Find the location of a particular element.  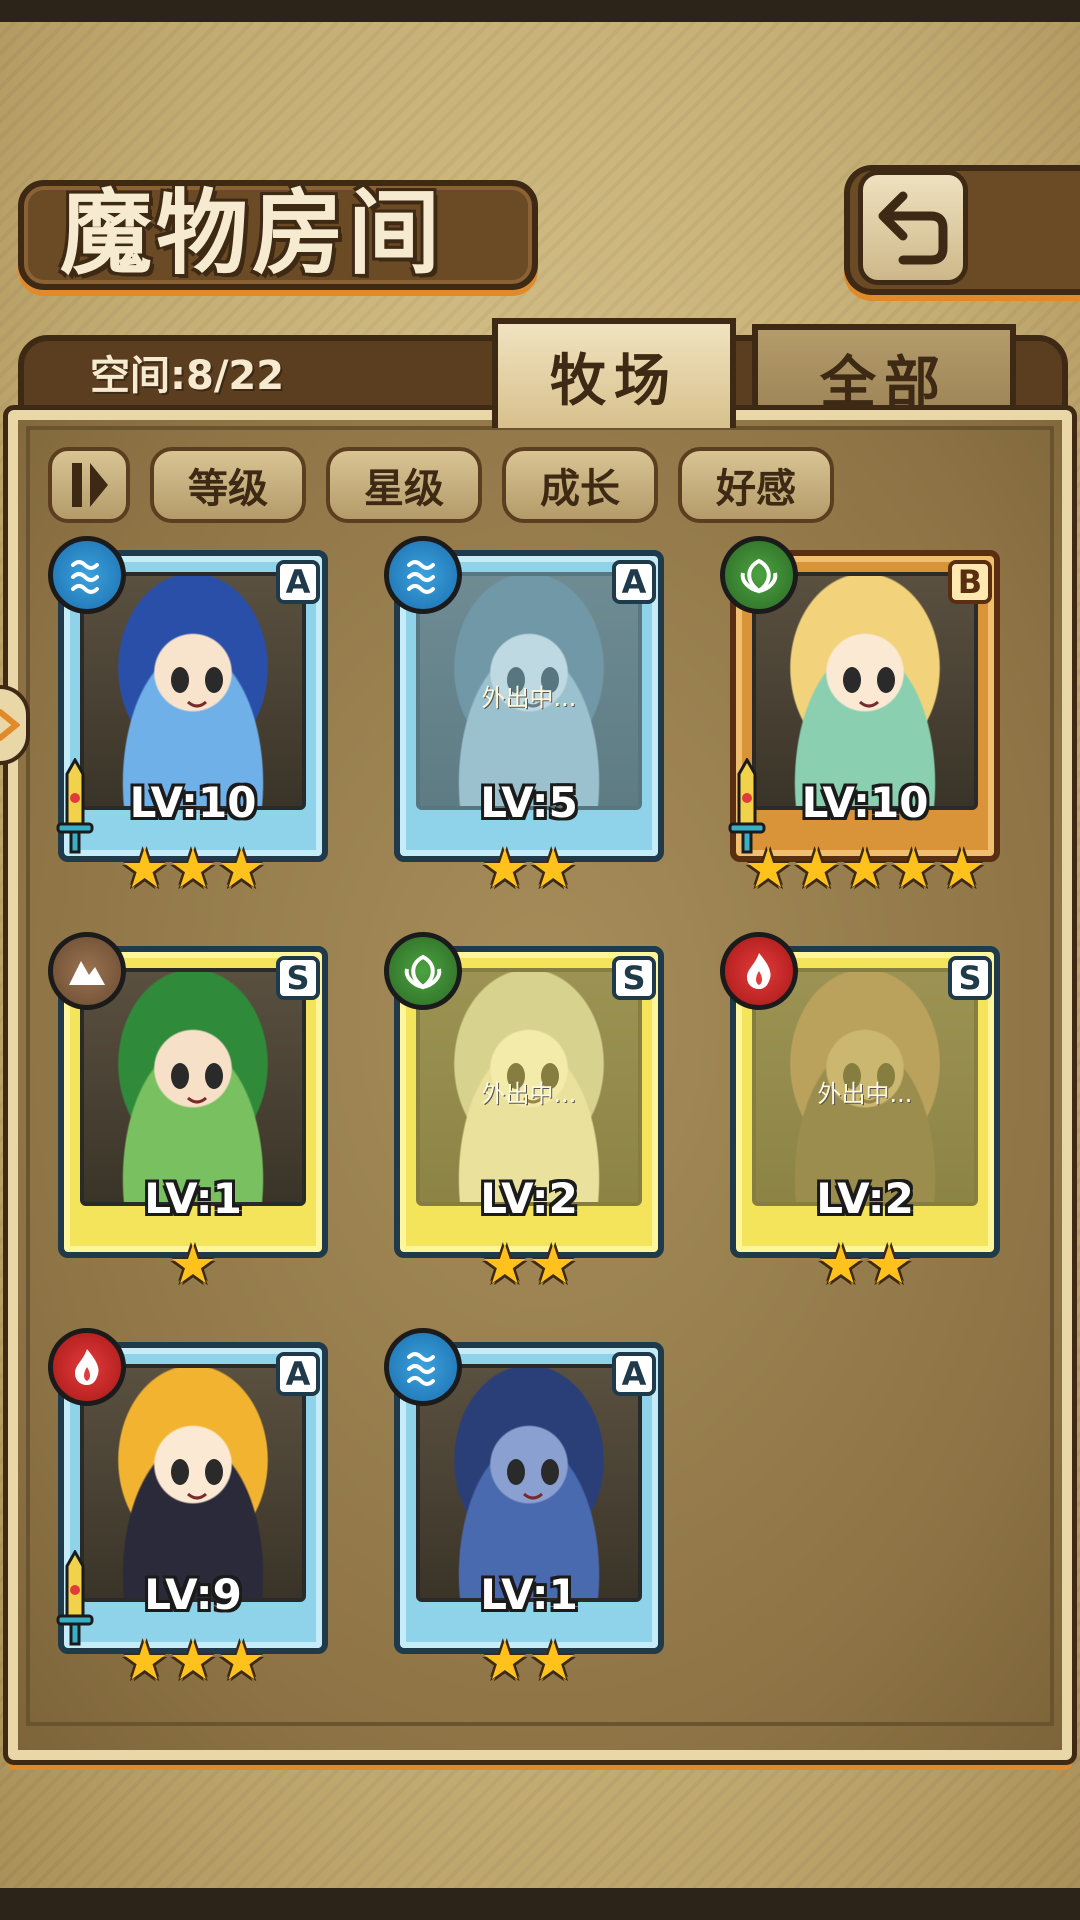

storage-space-label: 空间:8/22 is located at coordinates (187, 376).